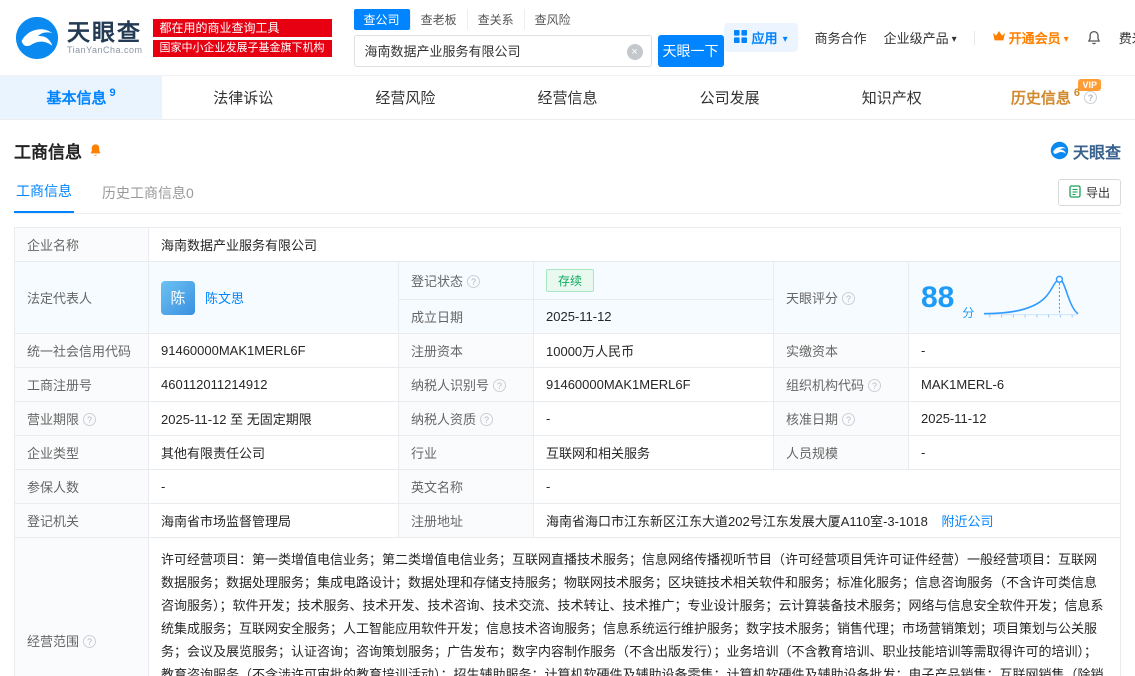  Describe the element at coordinates (381, 19) in the screenshot. I see `search-tab-company: 查公司` at that location.